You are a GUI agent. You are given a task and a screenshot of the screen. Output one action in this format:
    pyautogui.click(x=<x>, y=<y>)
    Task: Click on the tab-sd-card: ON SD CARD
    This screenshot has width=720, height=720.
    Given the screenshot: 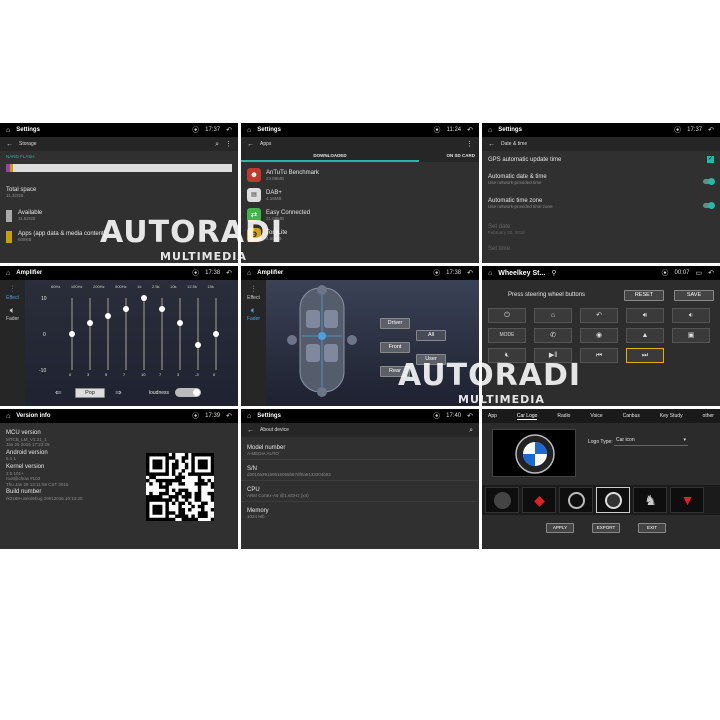 What is the action you would take?
    pyautogui.click(x=449, y=156)
    